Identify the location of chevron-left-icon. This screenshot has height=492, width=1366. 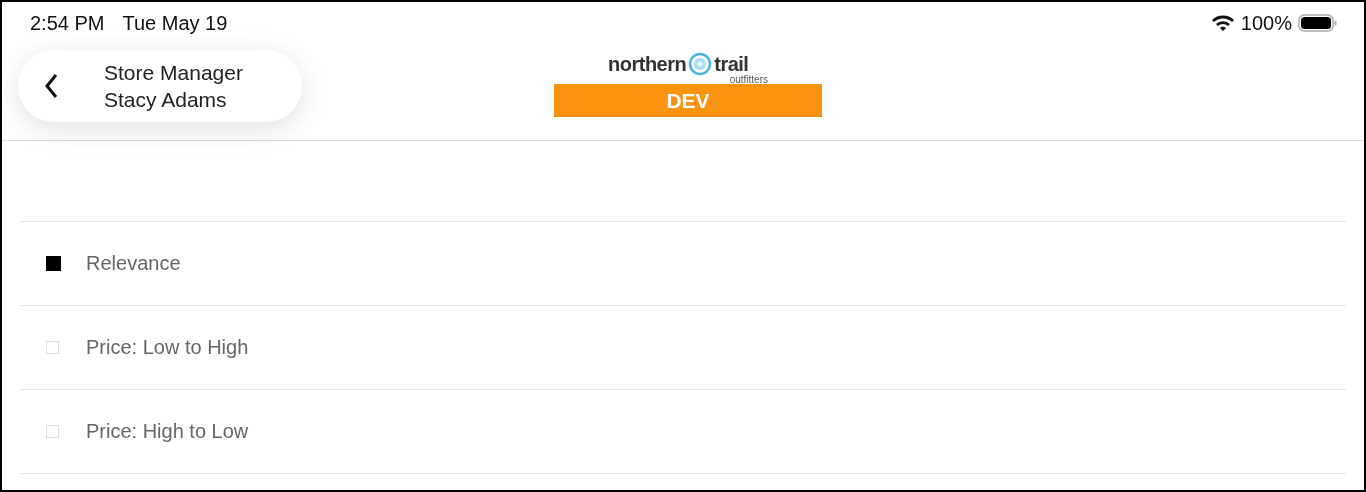
(51, 86).